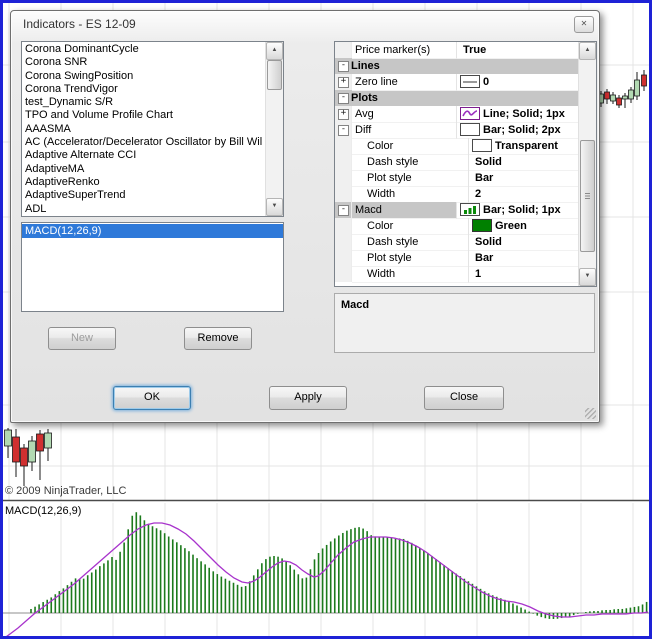 Image resolution: width=652 pixels, height=639 pixels. What do you see at coordinates (218, 338) in the screenshot?
I see `remove-button: Remove` at bounding box center [218, 338].